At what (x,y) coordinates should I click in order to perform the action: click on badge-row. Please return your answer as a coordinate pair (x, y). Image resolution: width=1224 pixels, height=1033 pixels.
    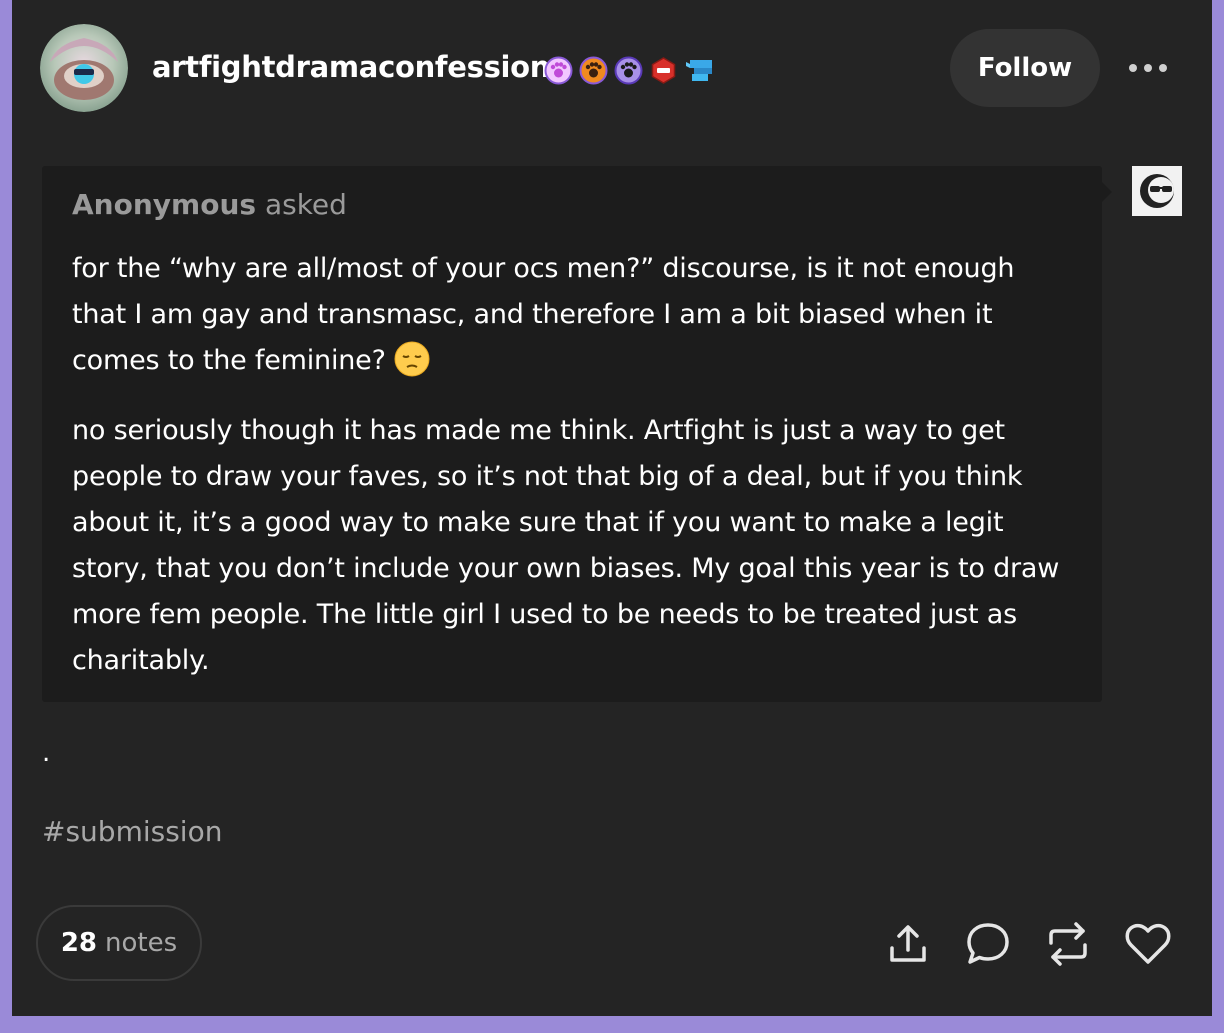
    Looking at the image, I should click on (628, 70).